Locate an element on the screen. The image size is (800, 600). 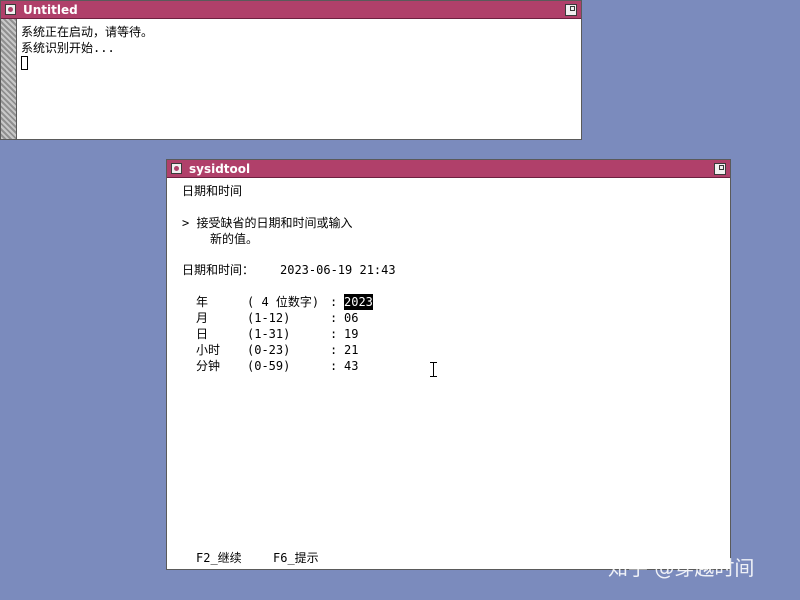
field-range-day: (1-31) is located at coordinates (269, 334).